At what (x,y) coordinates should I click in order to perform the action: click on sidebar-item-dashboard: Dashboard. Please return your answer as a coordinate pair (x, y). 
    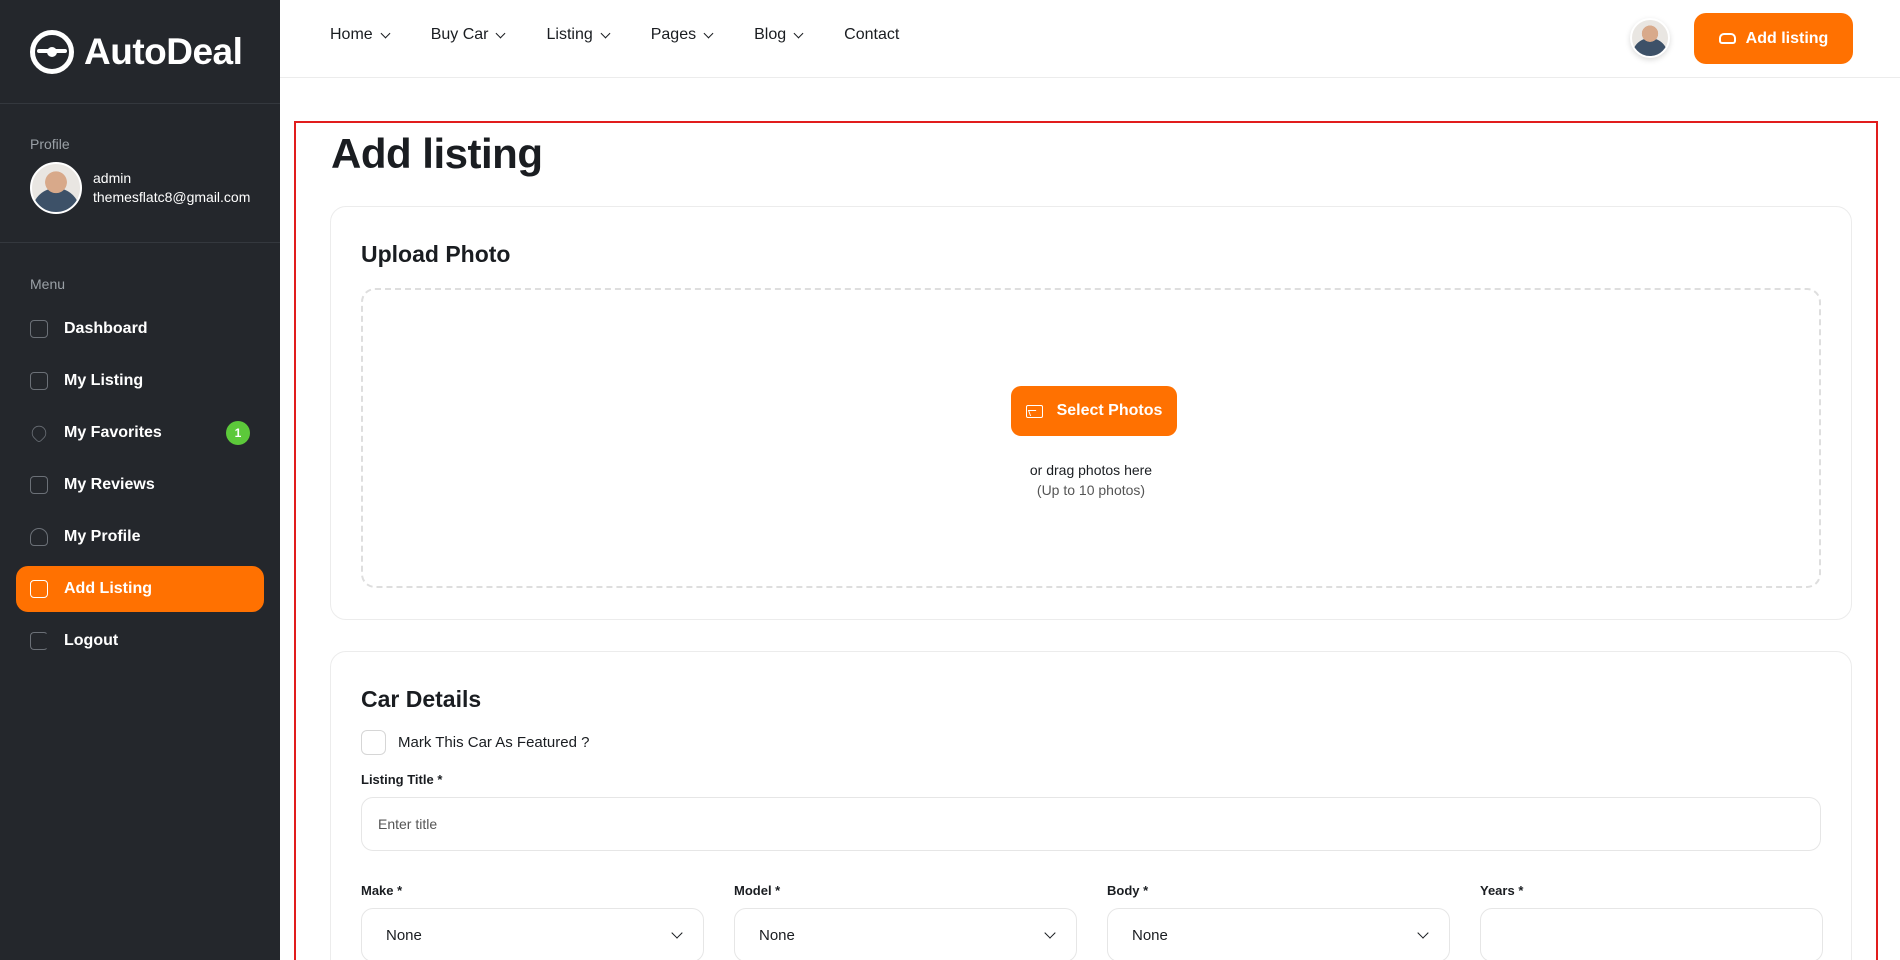
    Looking at the image, I should click on (140, 329).